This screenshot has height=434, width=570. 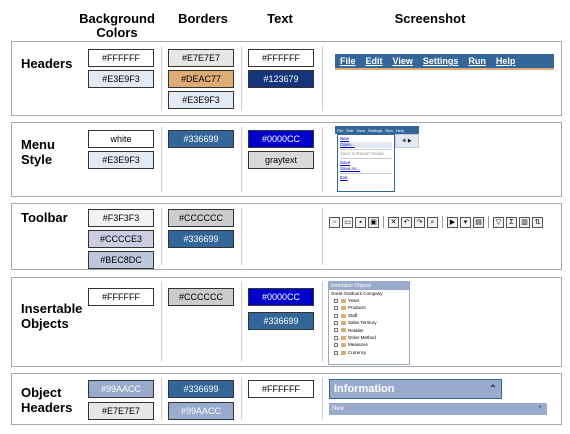 I want to click on chart-icon: ▥, so click(x=524, y=222).